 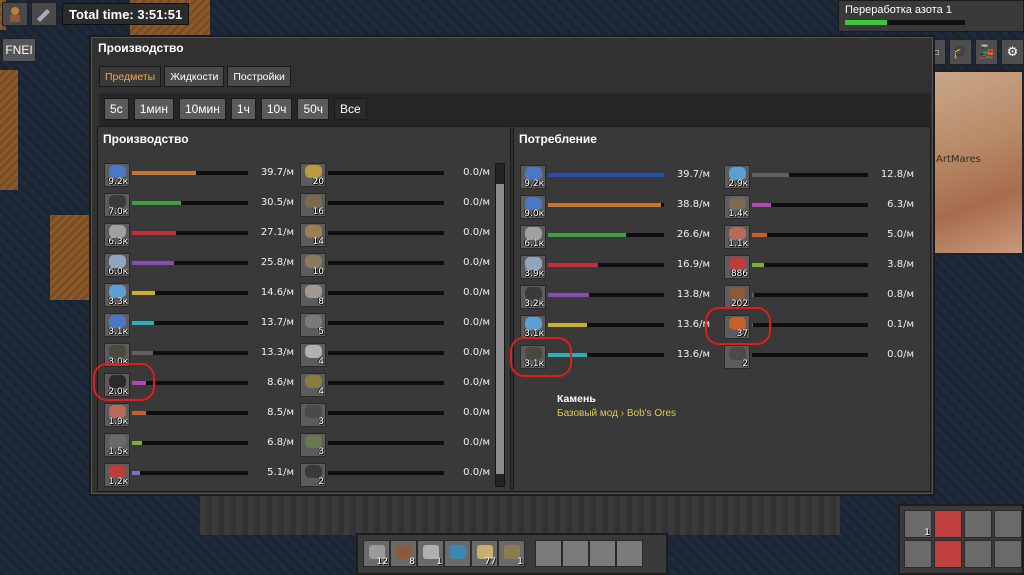 What do you see at coordinates (484, 553) in the screenshot?
I see `quickbar-slot: 77` at bounding box center [484, 553].